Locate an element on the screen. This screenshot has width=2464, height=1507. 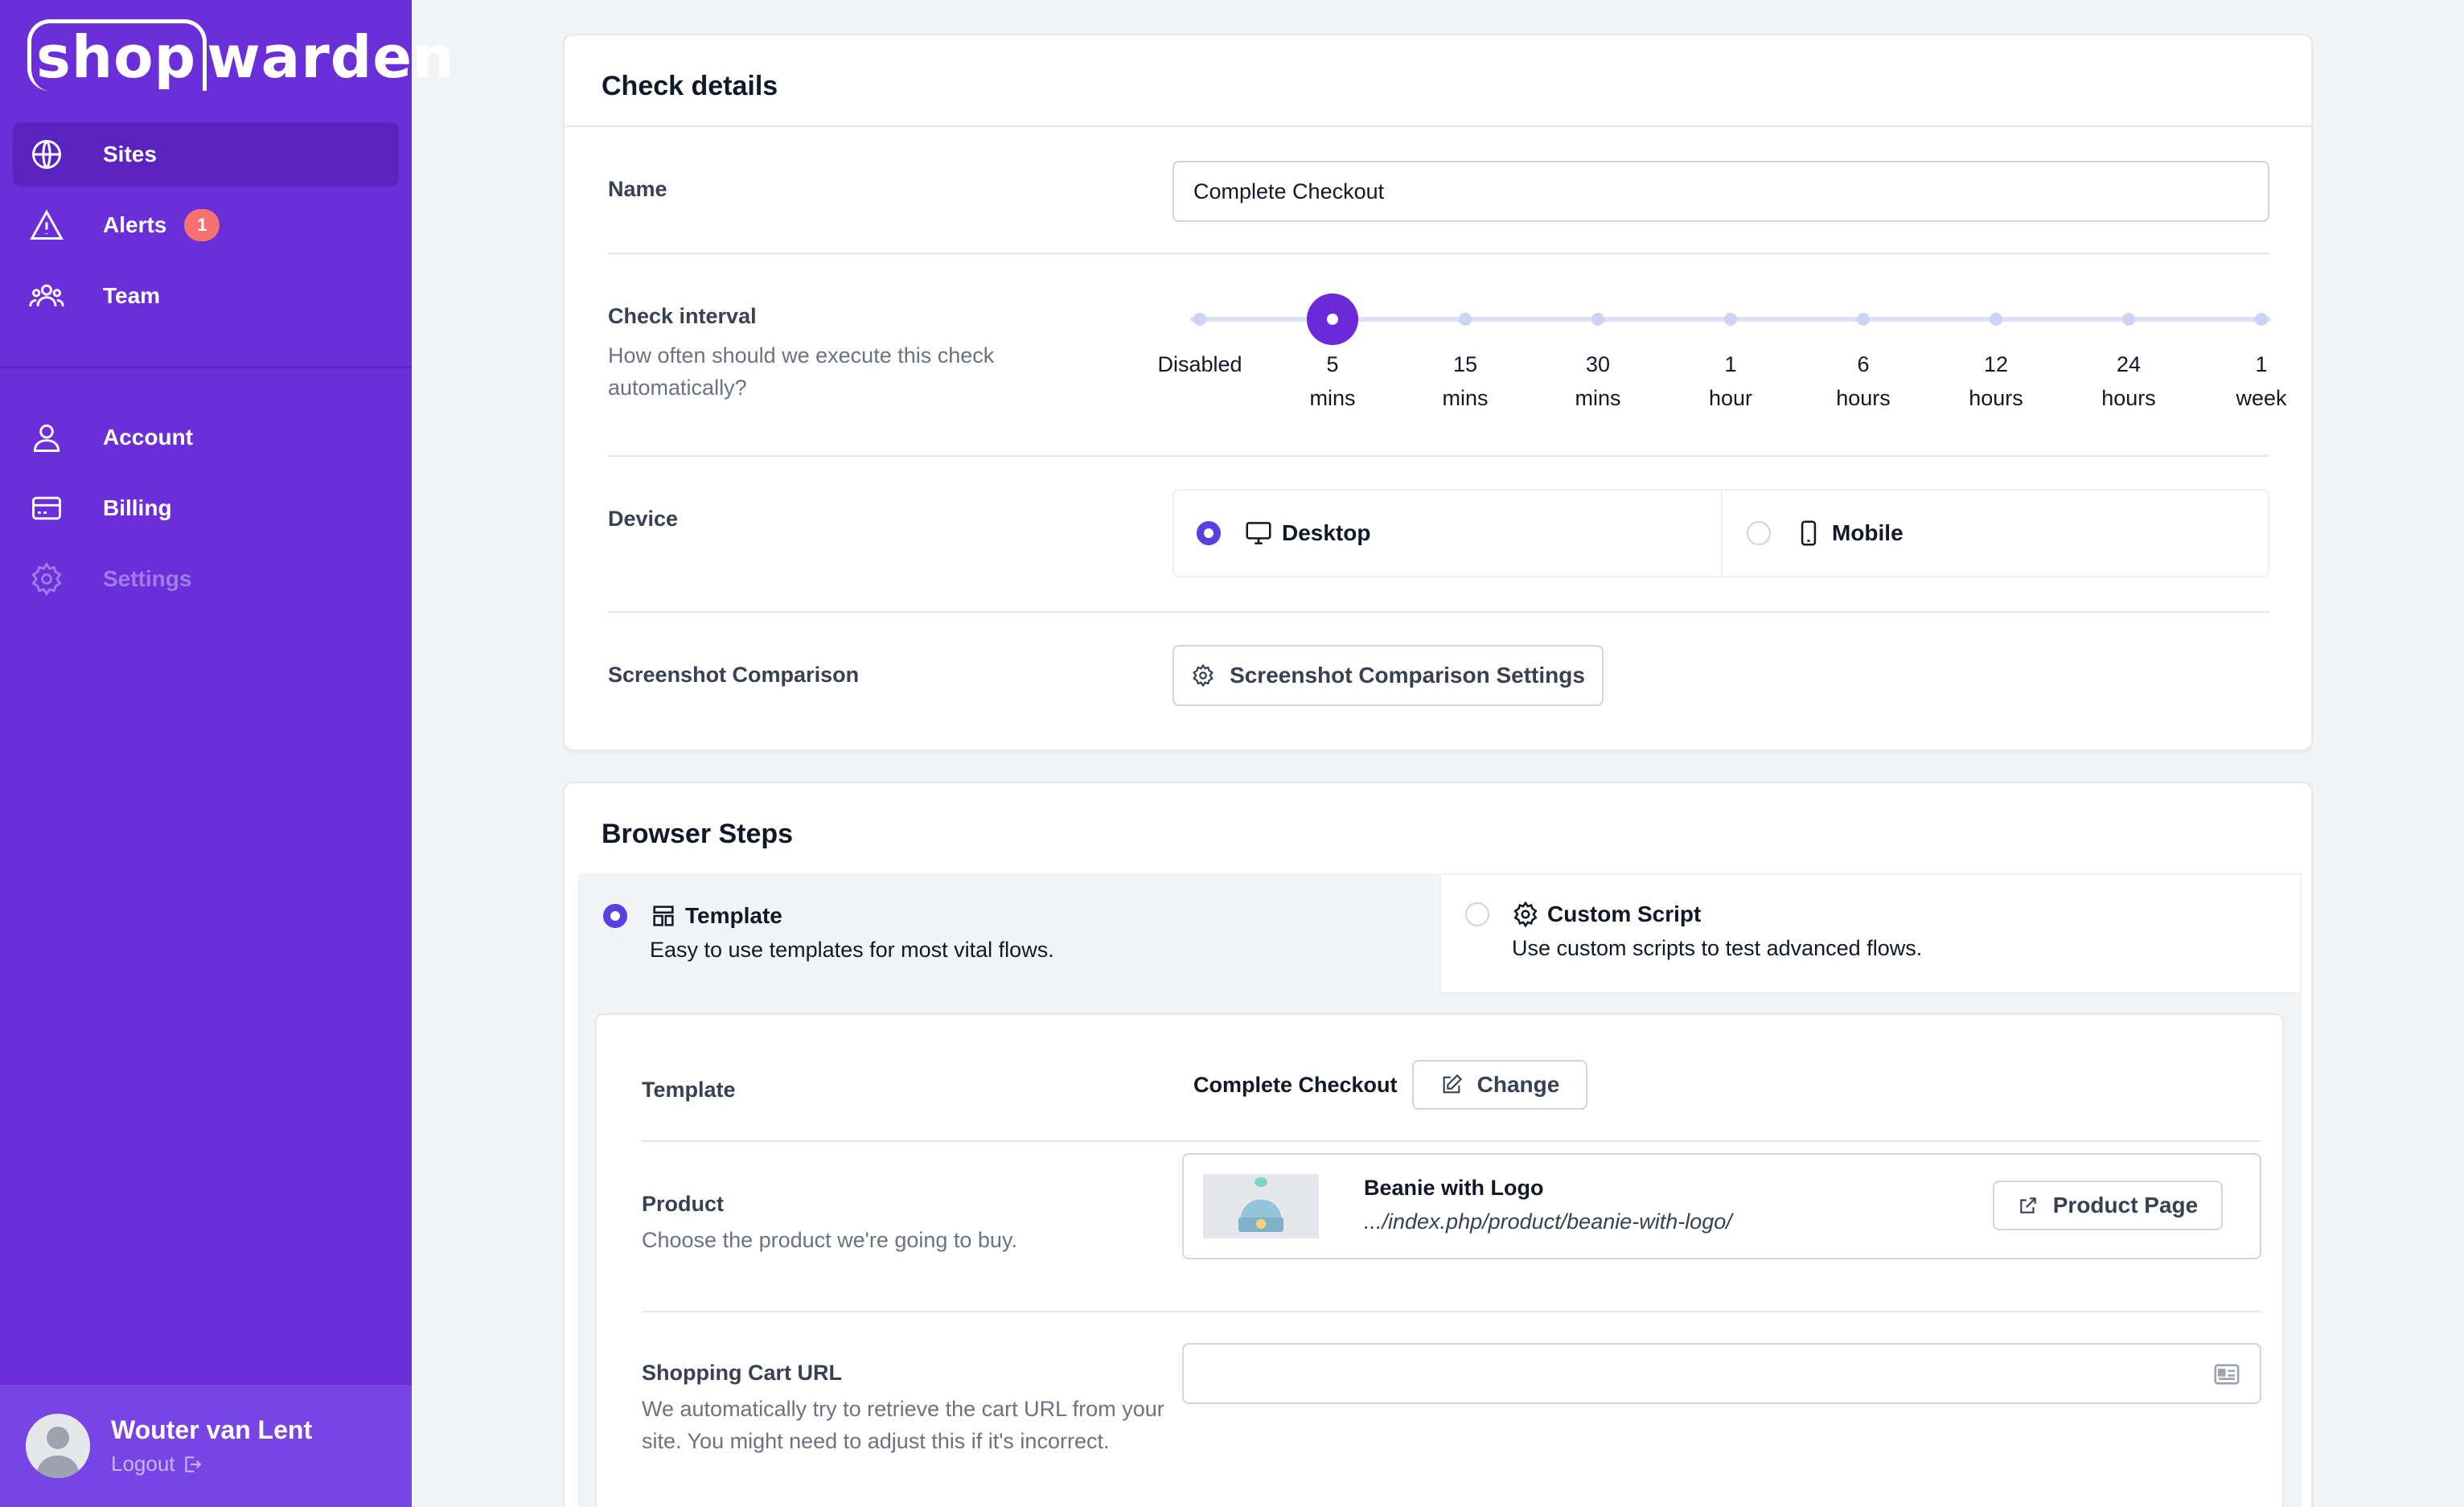
device-option-mobile: Mobile is located at coordinates (1825, 533).